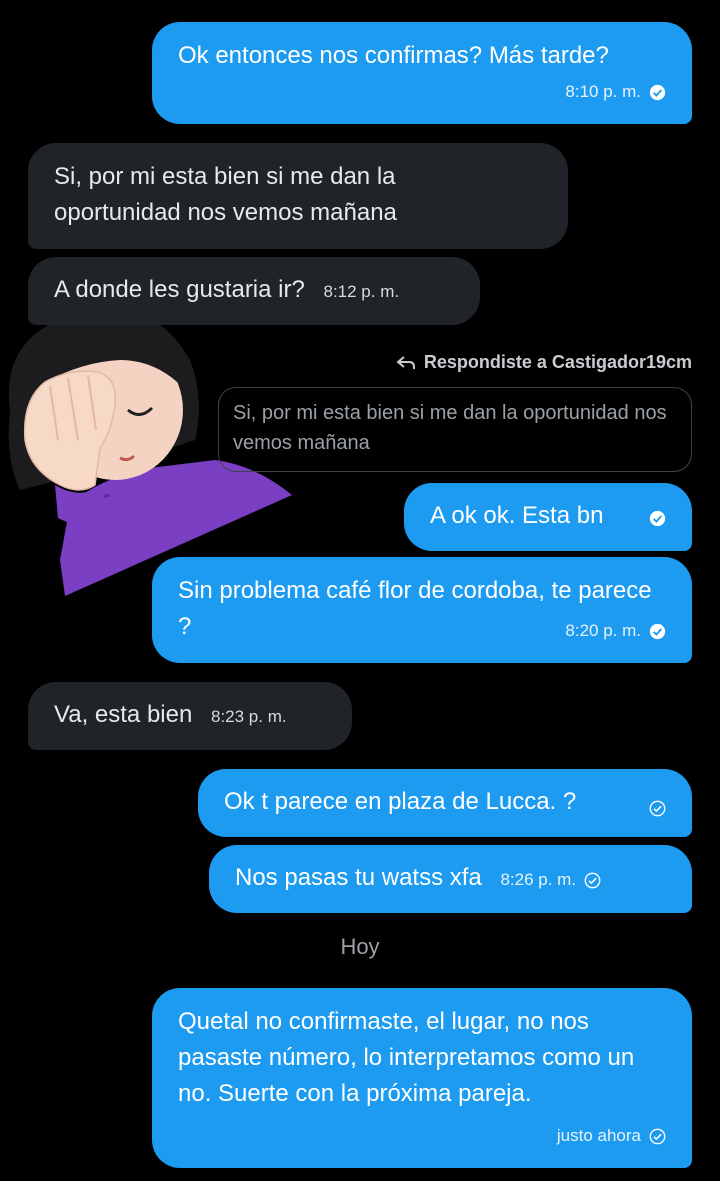 This screenshot has width=720, height=1181. What do you see at coordinates (393, 55) in the screenshot?
I see `message-text: Ok entonces nos confirmas? Más tarde?` at bounding box center [393, 55].